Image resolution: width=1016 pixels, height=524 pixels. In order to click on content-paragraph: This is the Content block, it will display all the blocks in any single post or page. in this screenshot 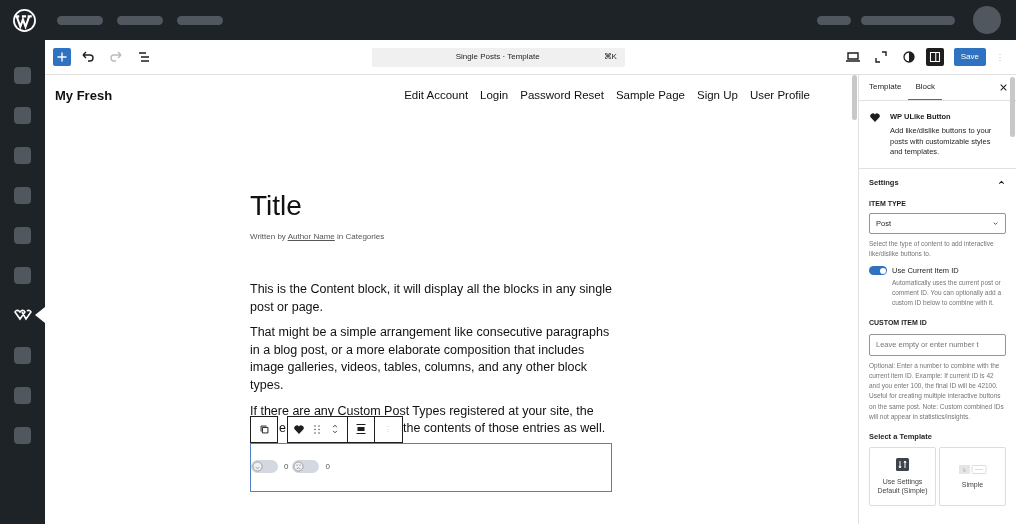, I will do `click(431, 298)`.